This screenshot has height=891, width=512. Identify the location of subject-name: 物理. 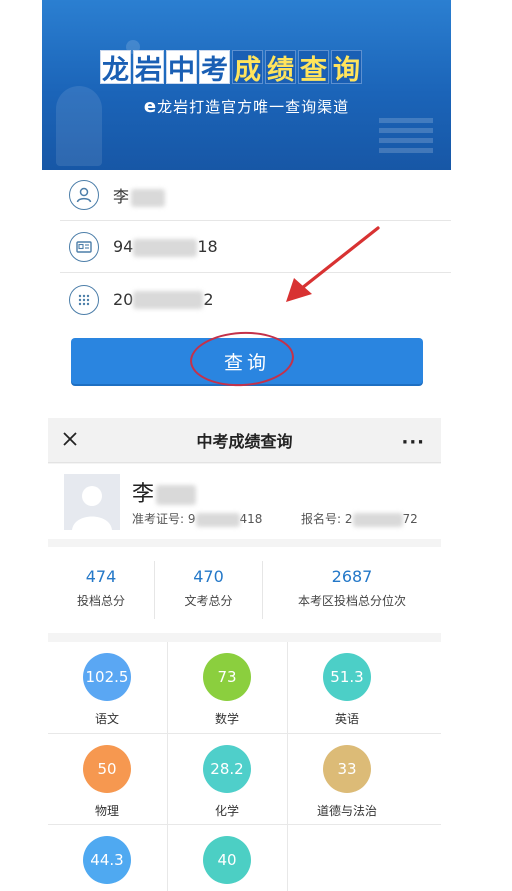
(106, 811).